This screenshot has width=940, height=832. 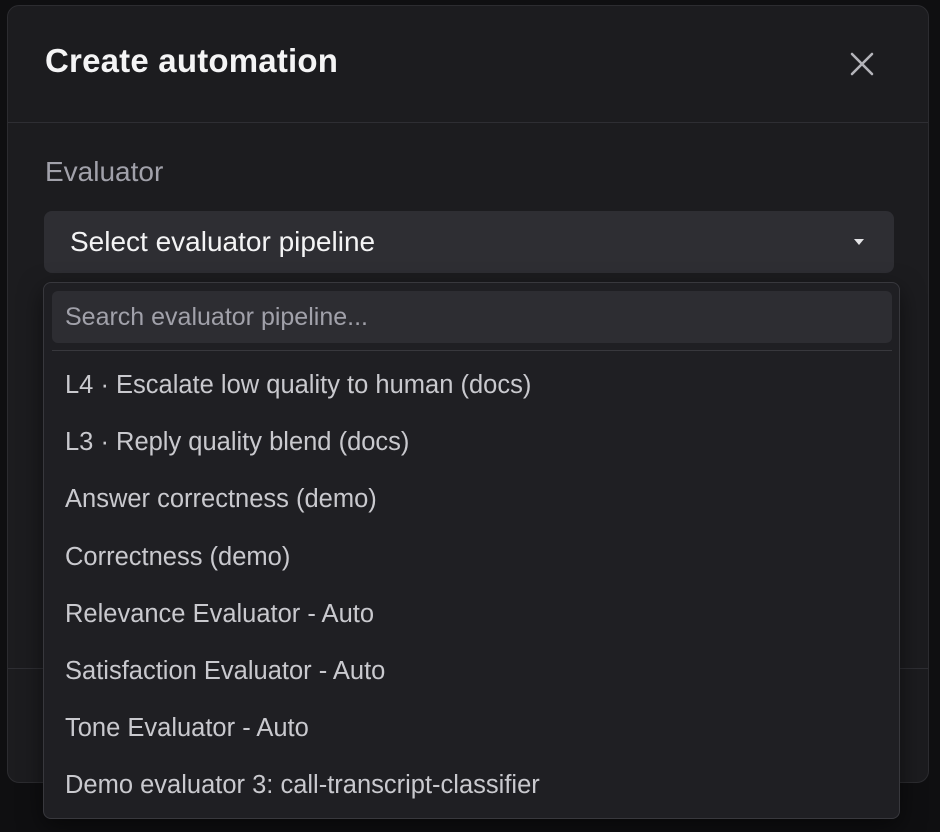 What do you see at coordinates (471, 442) in the screenshot?
I see `evaluator-option: L3 · Reply quality blend (docs)` at bounding box center [471, 442].